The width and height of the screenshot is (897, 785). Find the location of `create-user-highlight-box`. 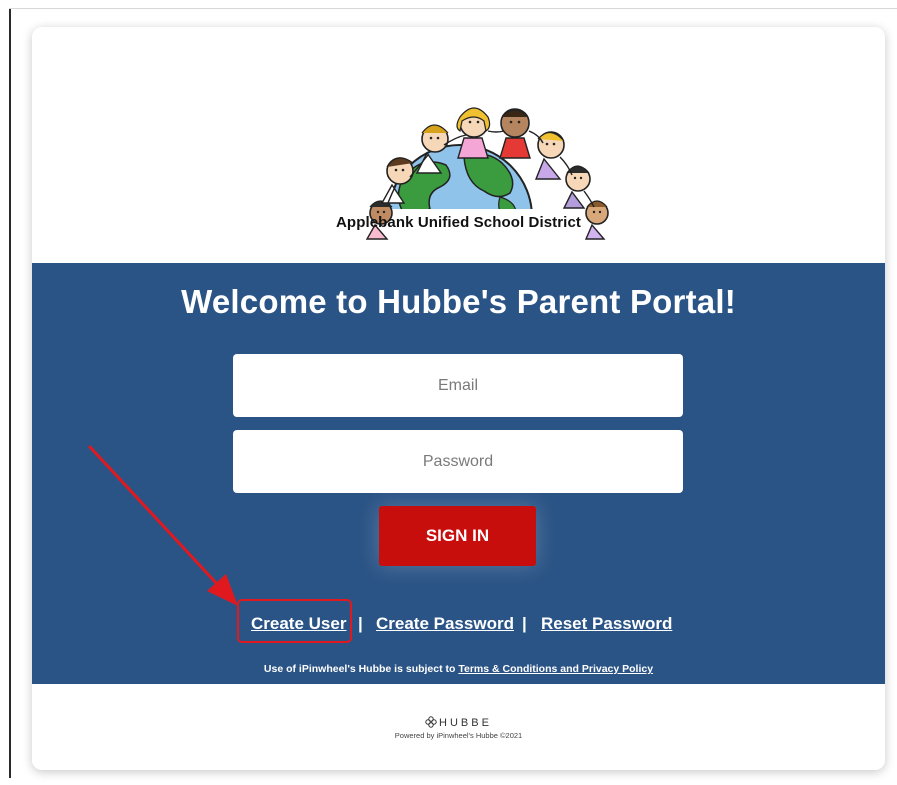

create-user-highlight-box is located at coordinates (294, 621).